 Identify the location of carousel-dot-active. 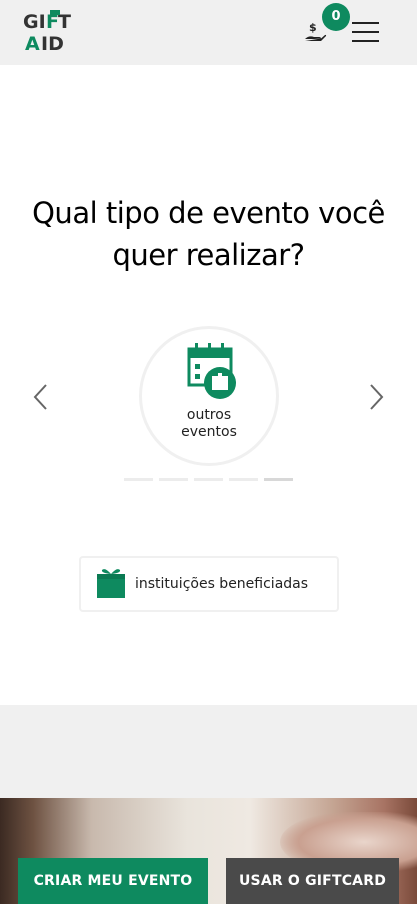
(278, 479).